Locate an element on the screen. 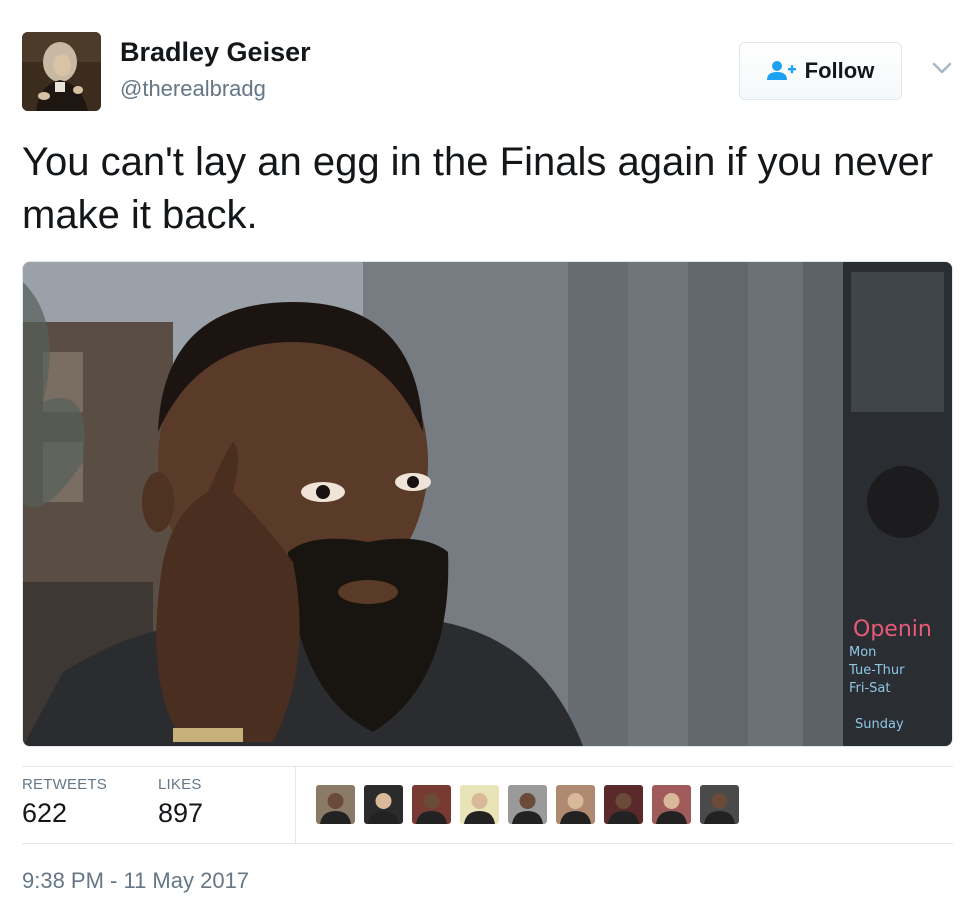 The width and height of the screenshot is (975, 903). shop-sign-text: Openin is located at coordinates (892, 629).